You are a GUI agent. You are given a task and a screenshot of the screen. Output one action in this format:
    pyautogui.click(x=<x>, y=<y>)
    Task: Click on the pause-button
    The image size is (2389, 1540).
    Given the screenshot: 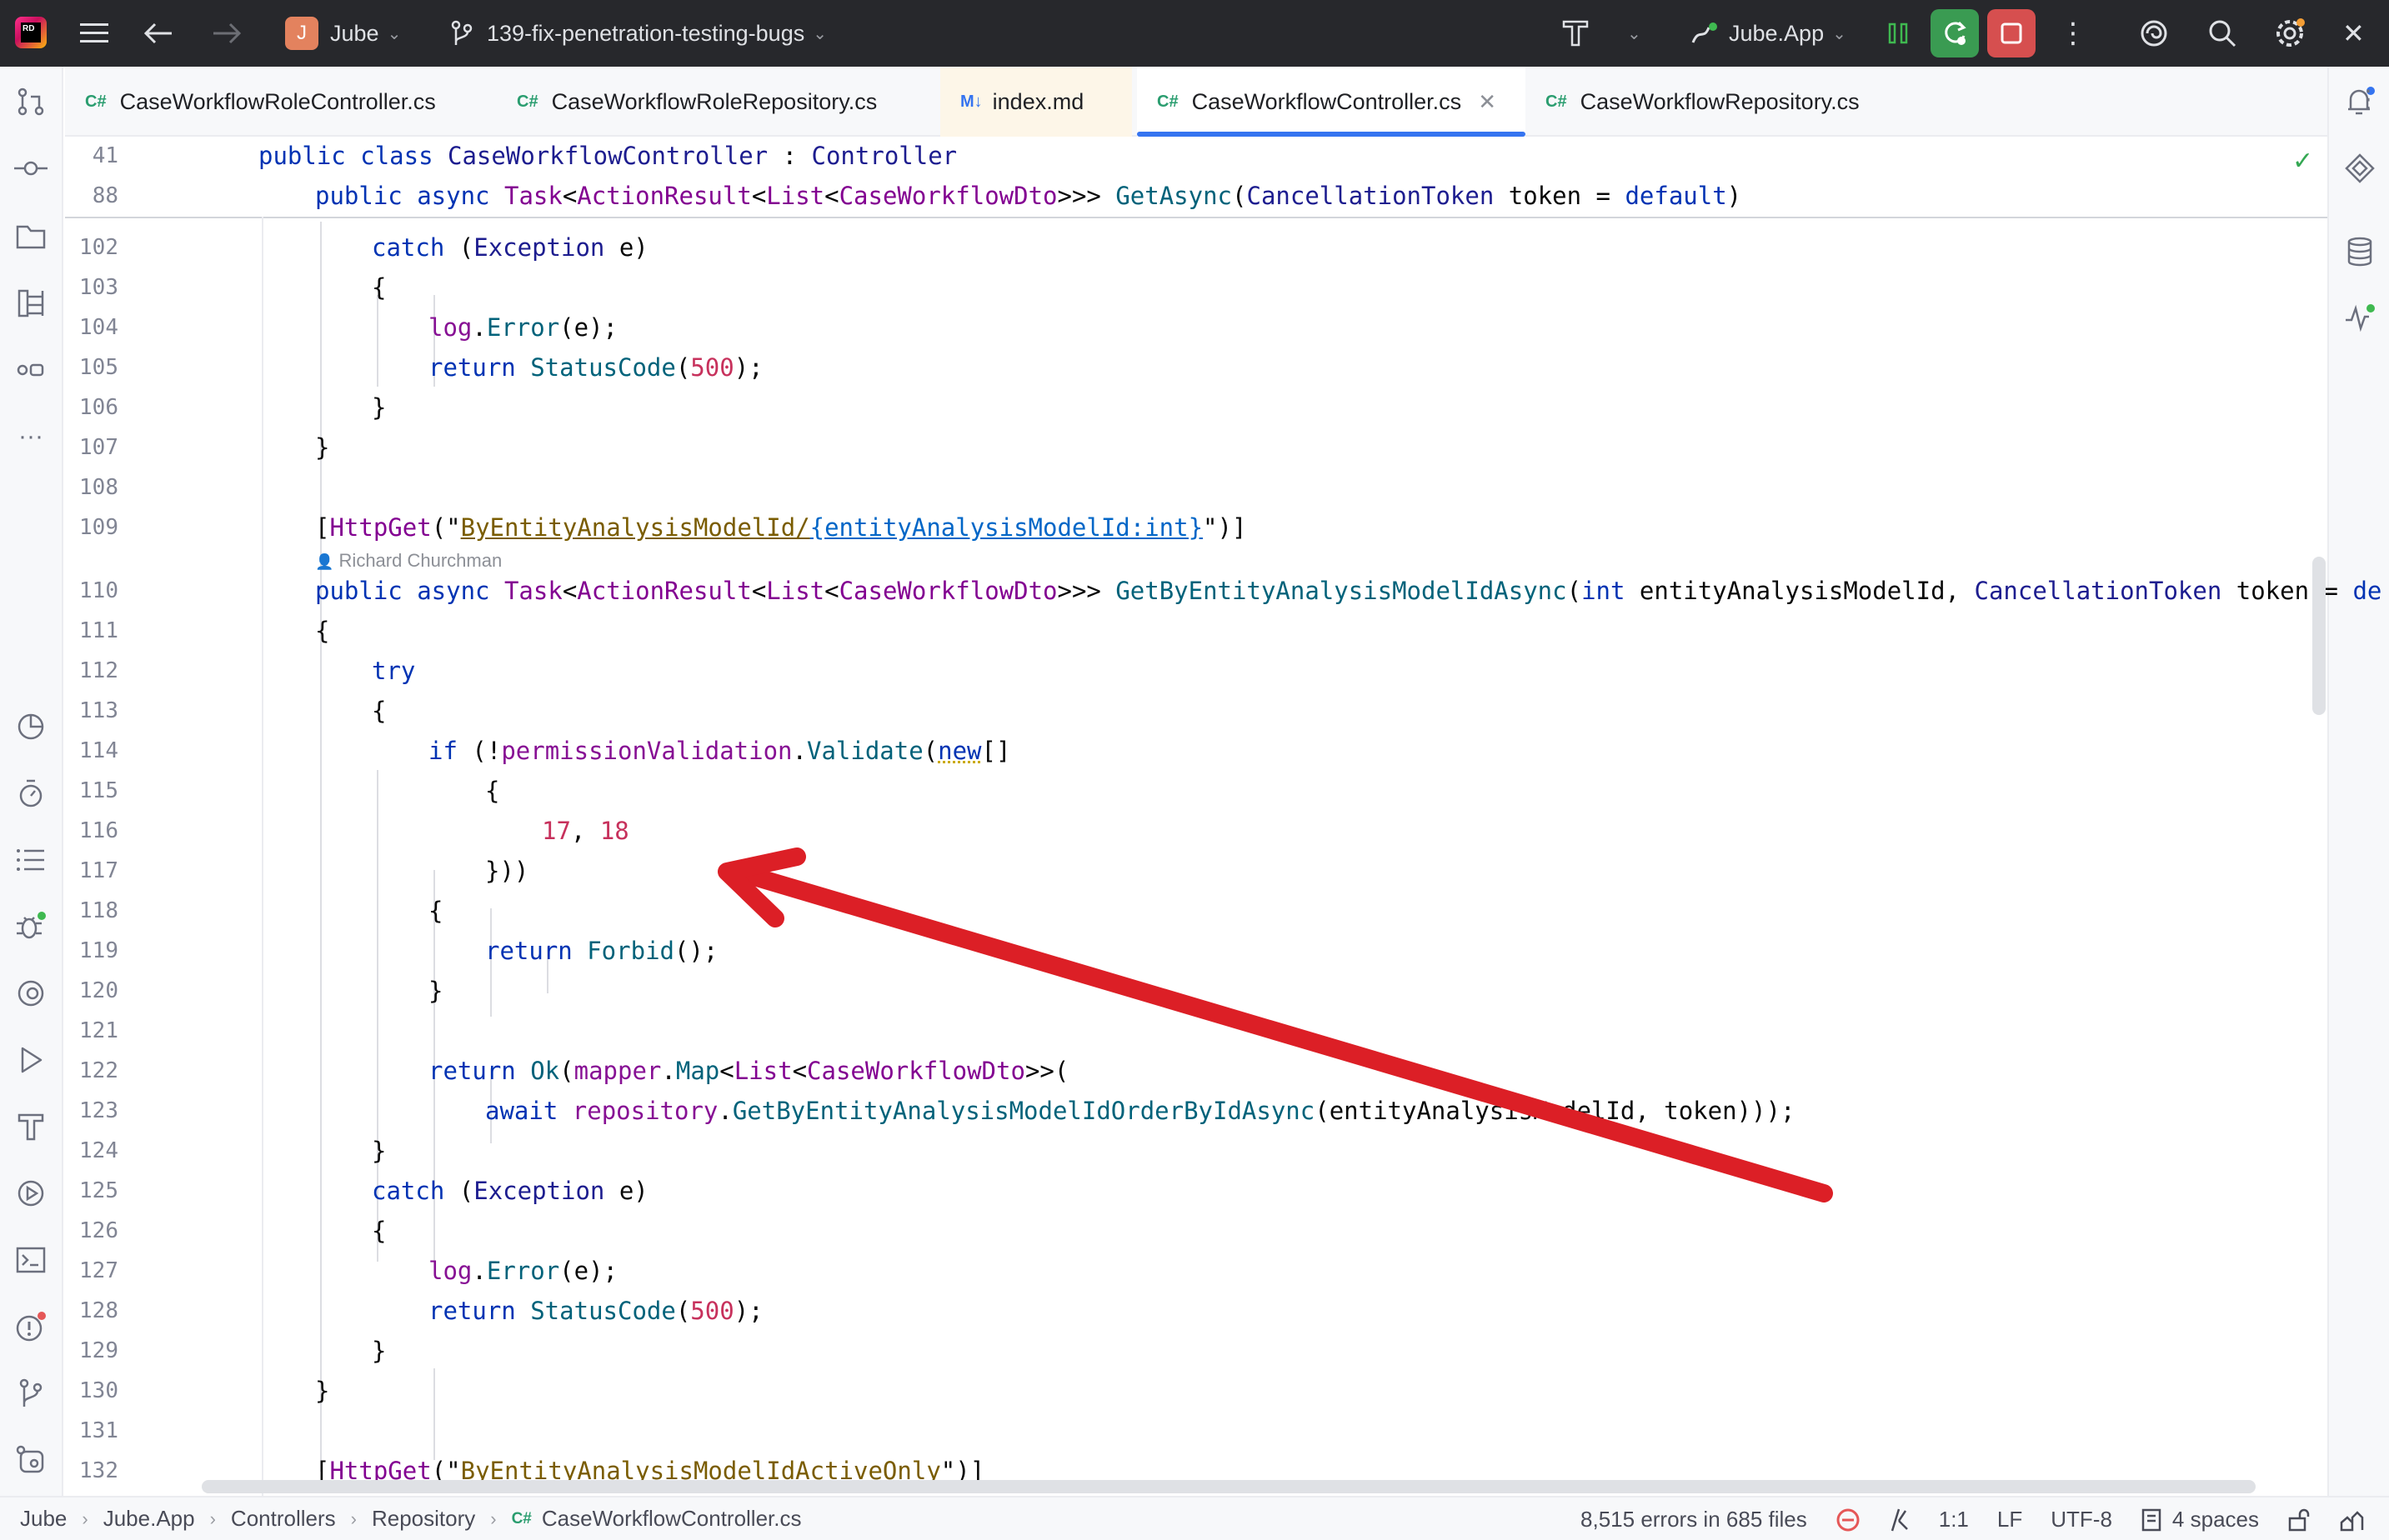 What is the action you would take?
    pyautogui.click(x=1898, y=33)
    